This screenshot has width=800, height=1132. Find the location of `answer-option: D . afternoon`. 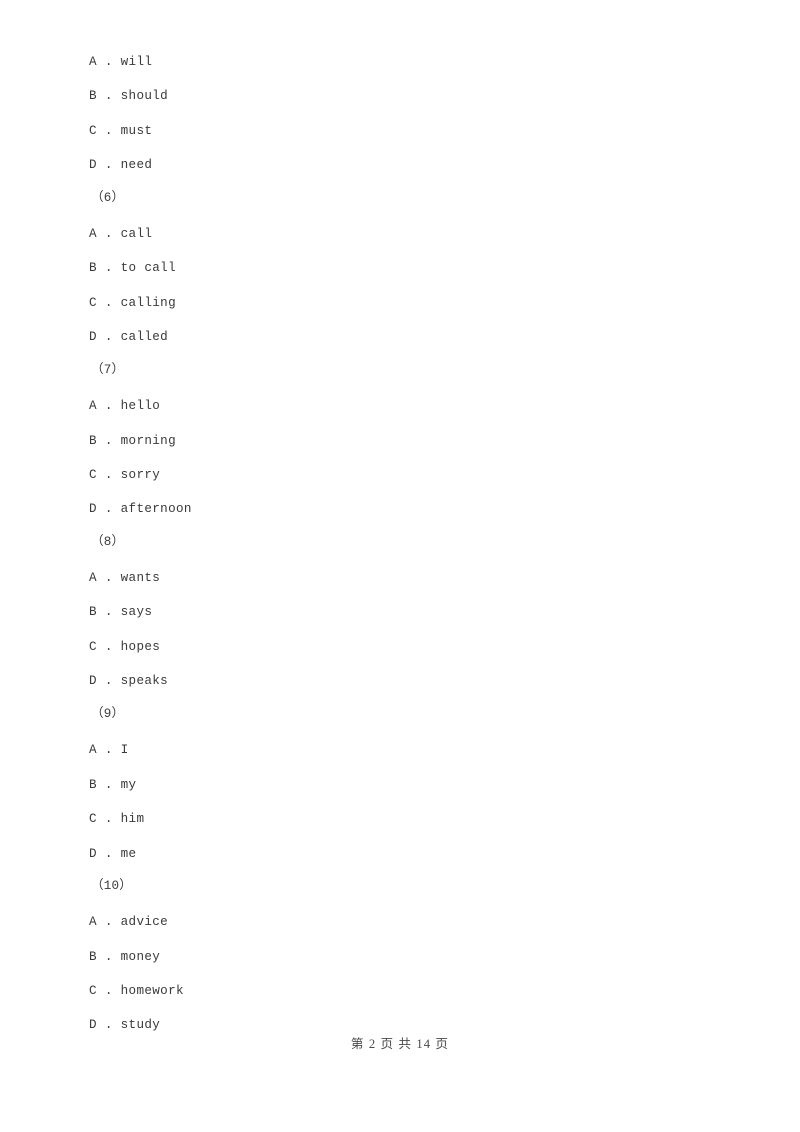

answer-option: D . afternoon is located at coordinates (140, 509).